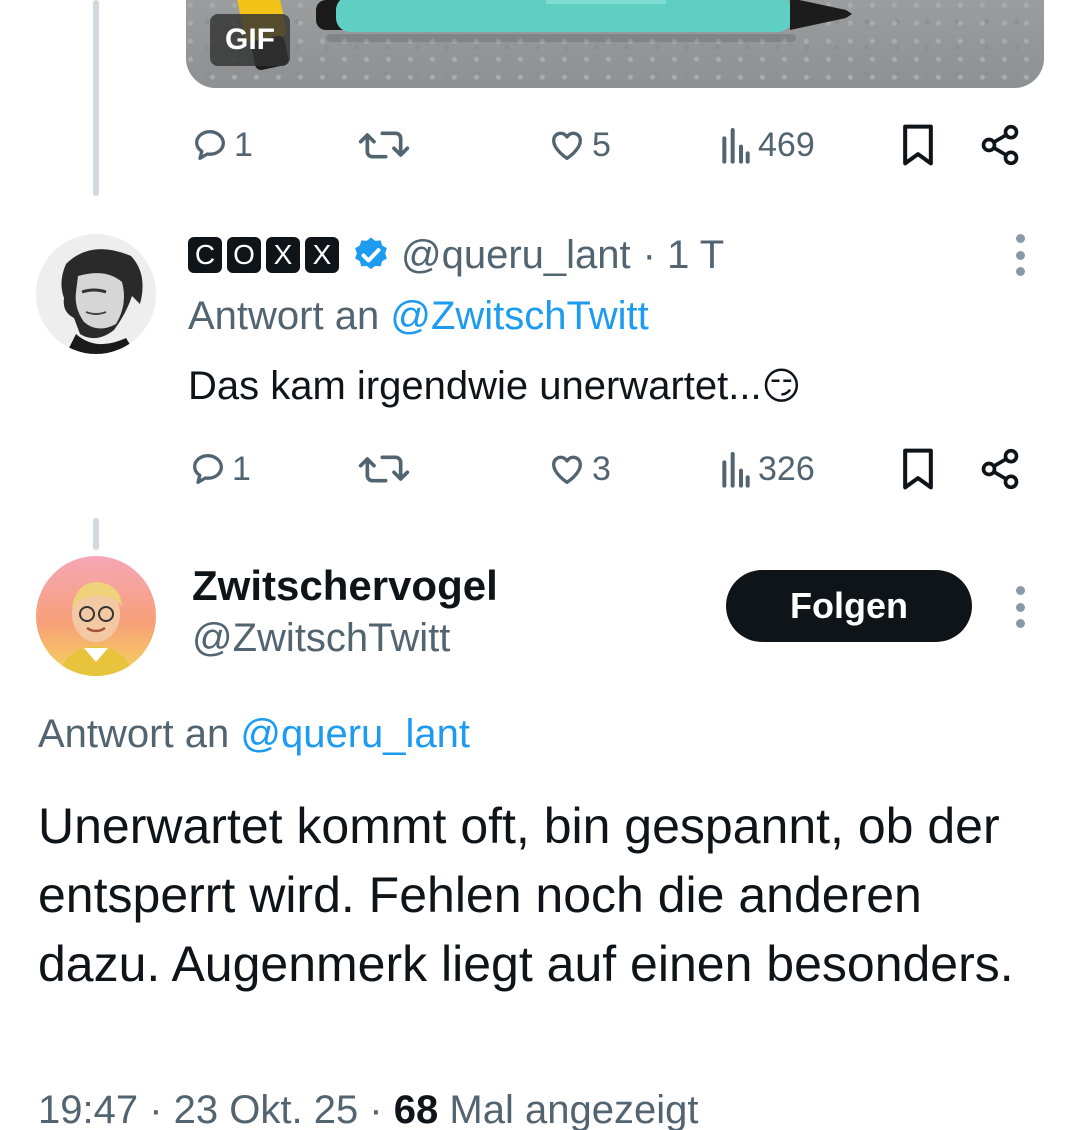  I want to click on view-count: 469, so click(786, 144).